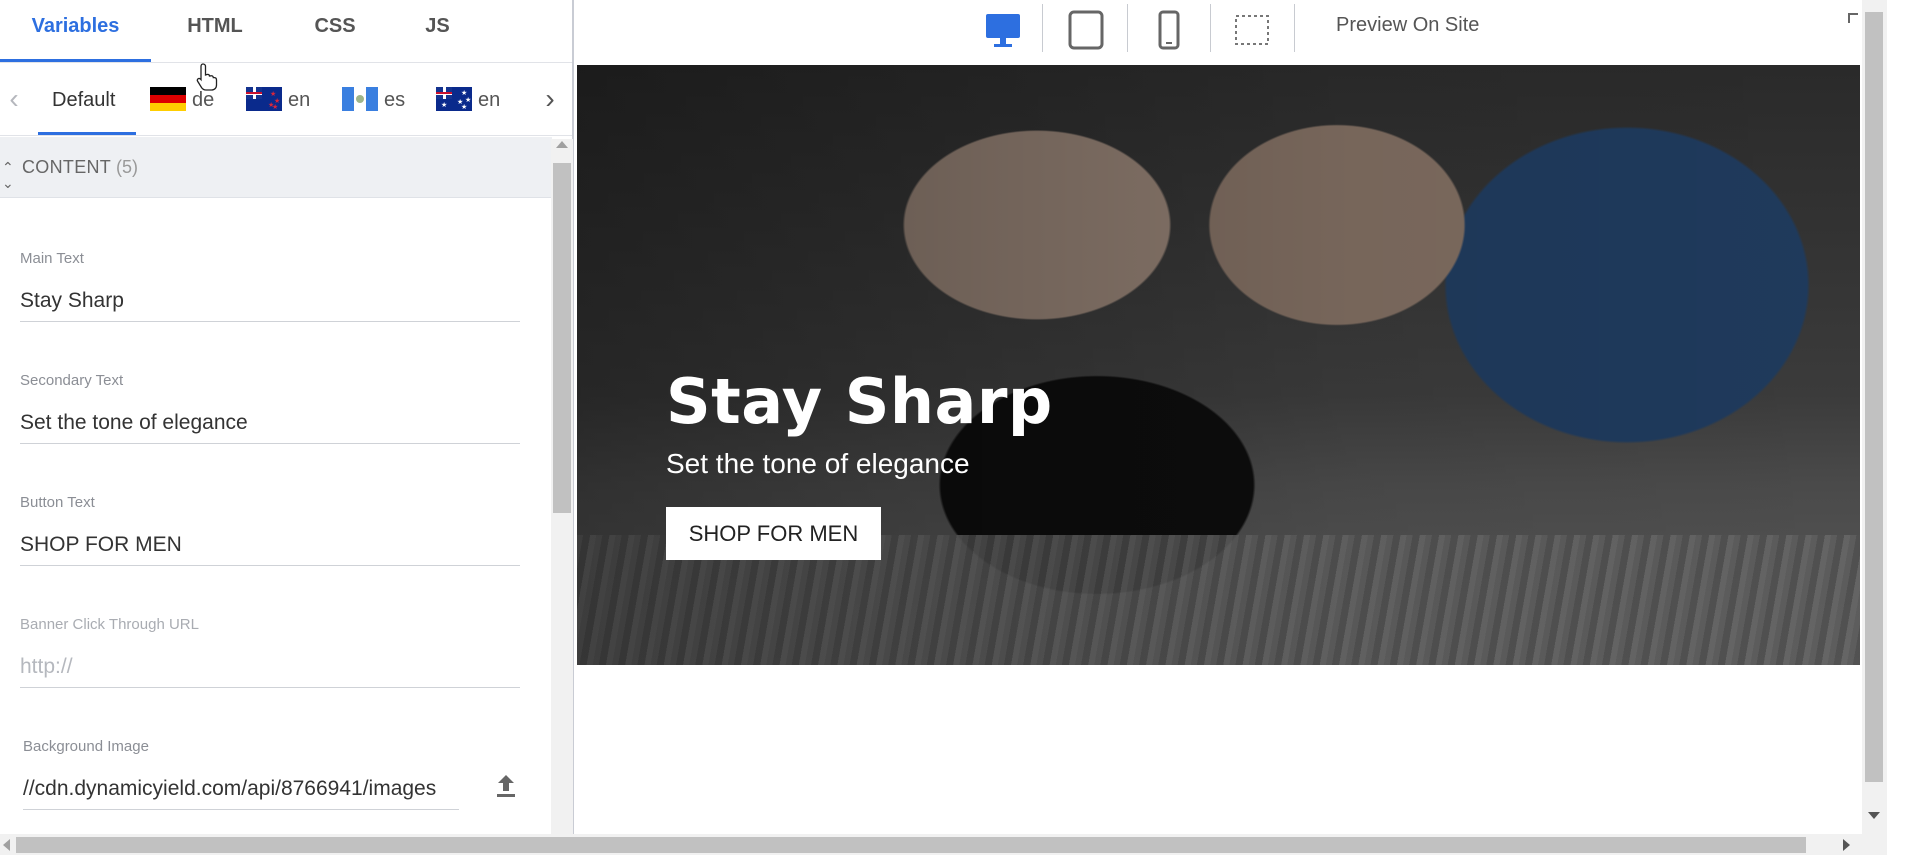 The height and width of the screenshot is (855, 1907). Describe the element at coordinates (270, 423) in the screenshot. I see `secondary-text-input` at that location.